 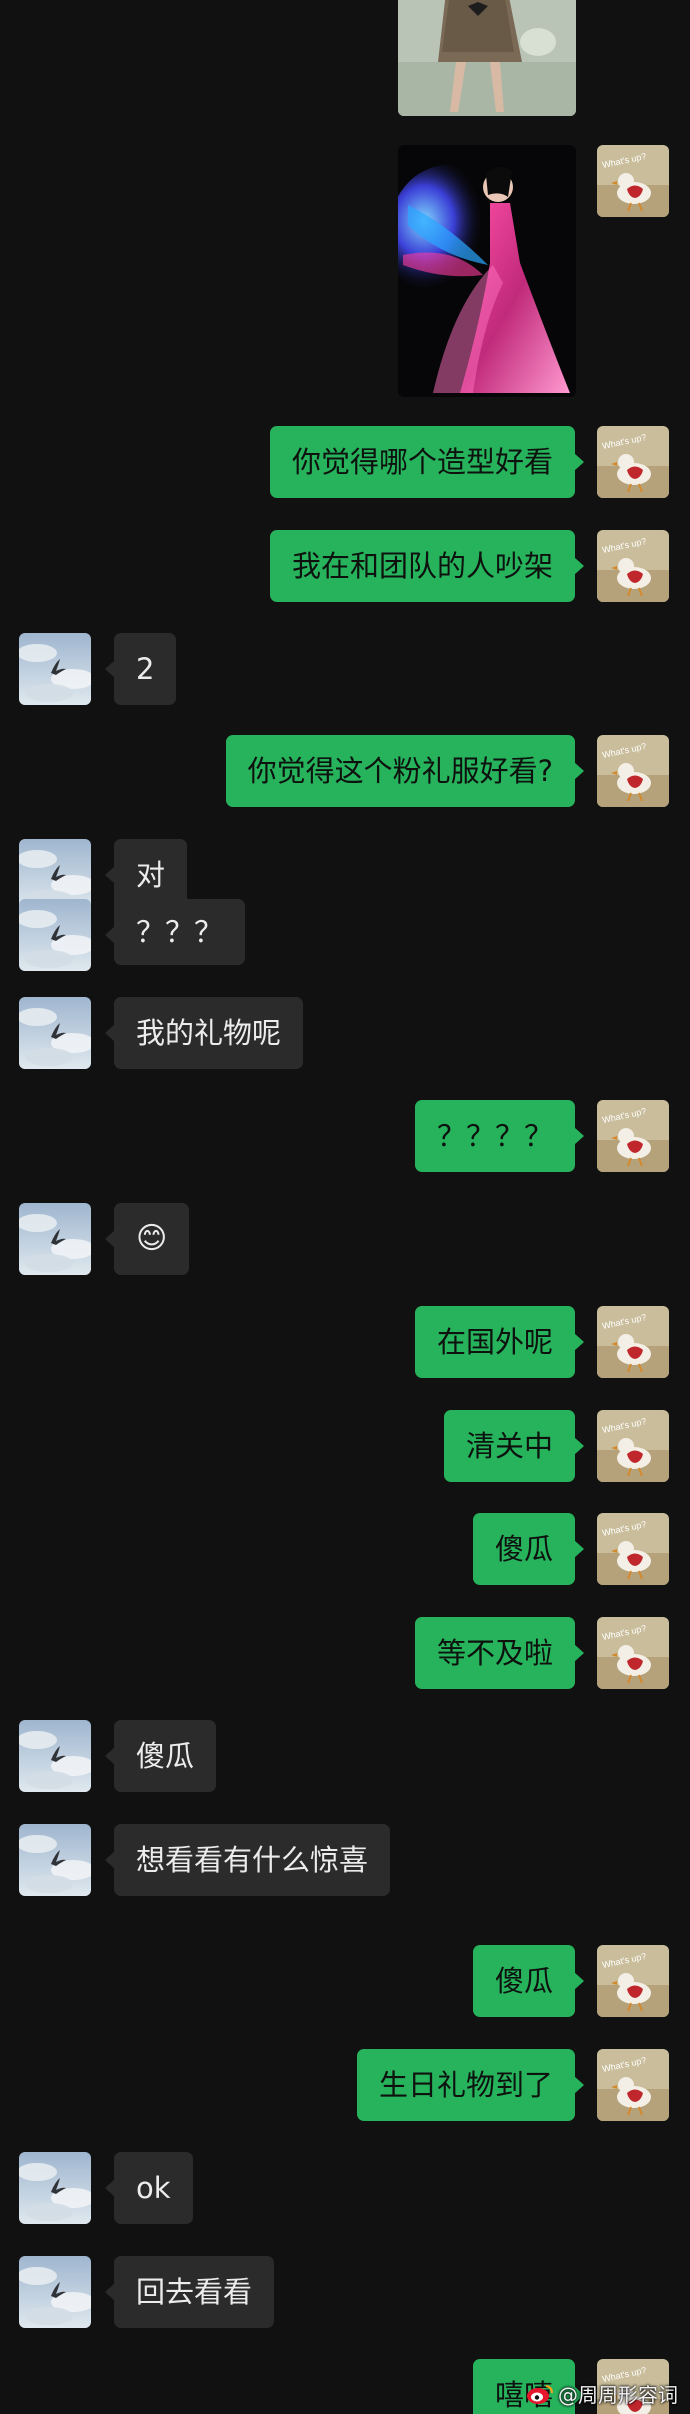 What do you see at coordinates (514, 1446) in the screenshot?
I see `message-bubble: 清关中` at bounding box center [514, 1446].